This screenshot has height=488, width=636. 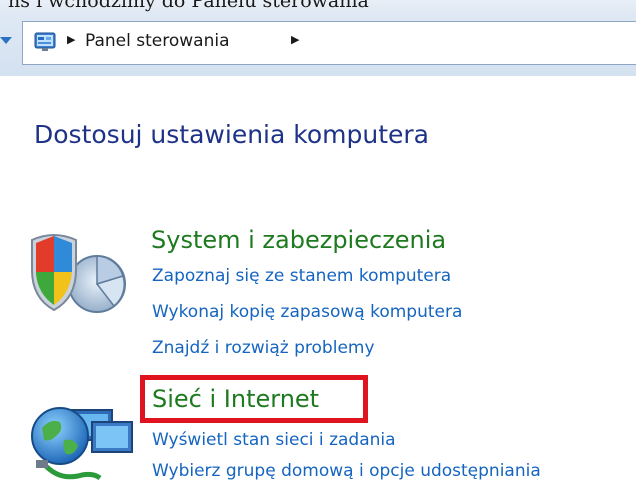 I want to click on page-title: Dostosuj ustawienia komputera, so click(x=231, y=134).